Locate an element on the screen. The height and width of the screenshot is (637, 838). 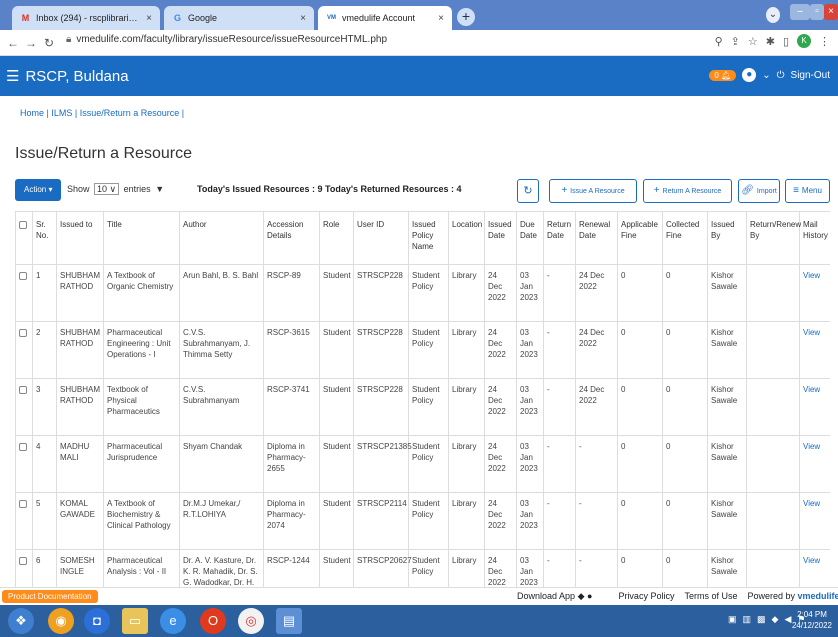
refresh-button: ↻ is located at coordinates (528, 191).